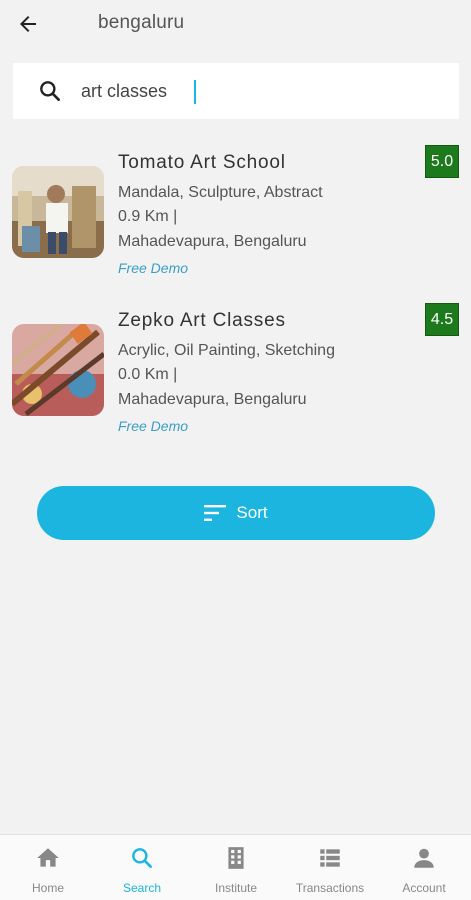  Describe the element at coordinates (148, 216) in the screenshot. I see `result-distance: 0.9 Km |` at that location.